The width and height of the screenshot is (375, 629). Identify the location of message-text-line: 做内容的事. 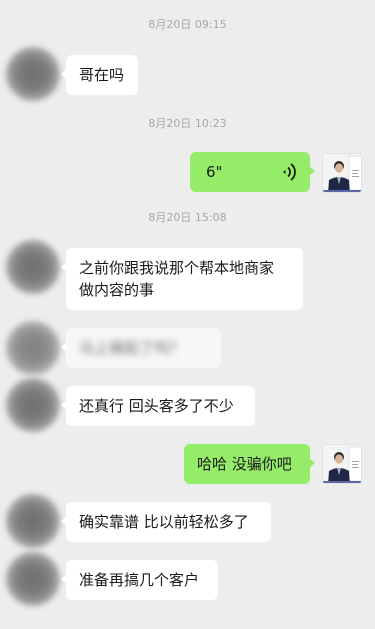
(117, 290).